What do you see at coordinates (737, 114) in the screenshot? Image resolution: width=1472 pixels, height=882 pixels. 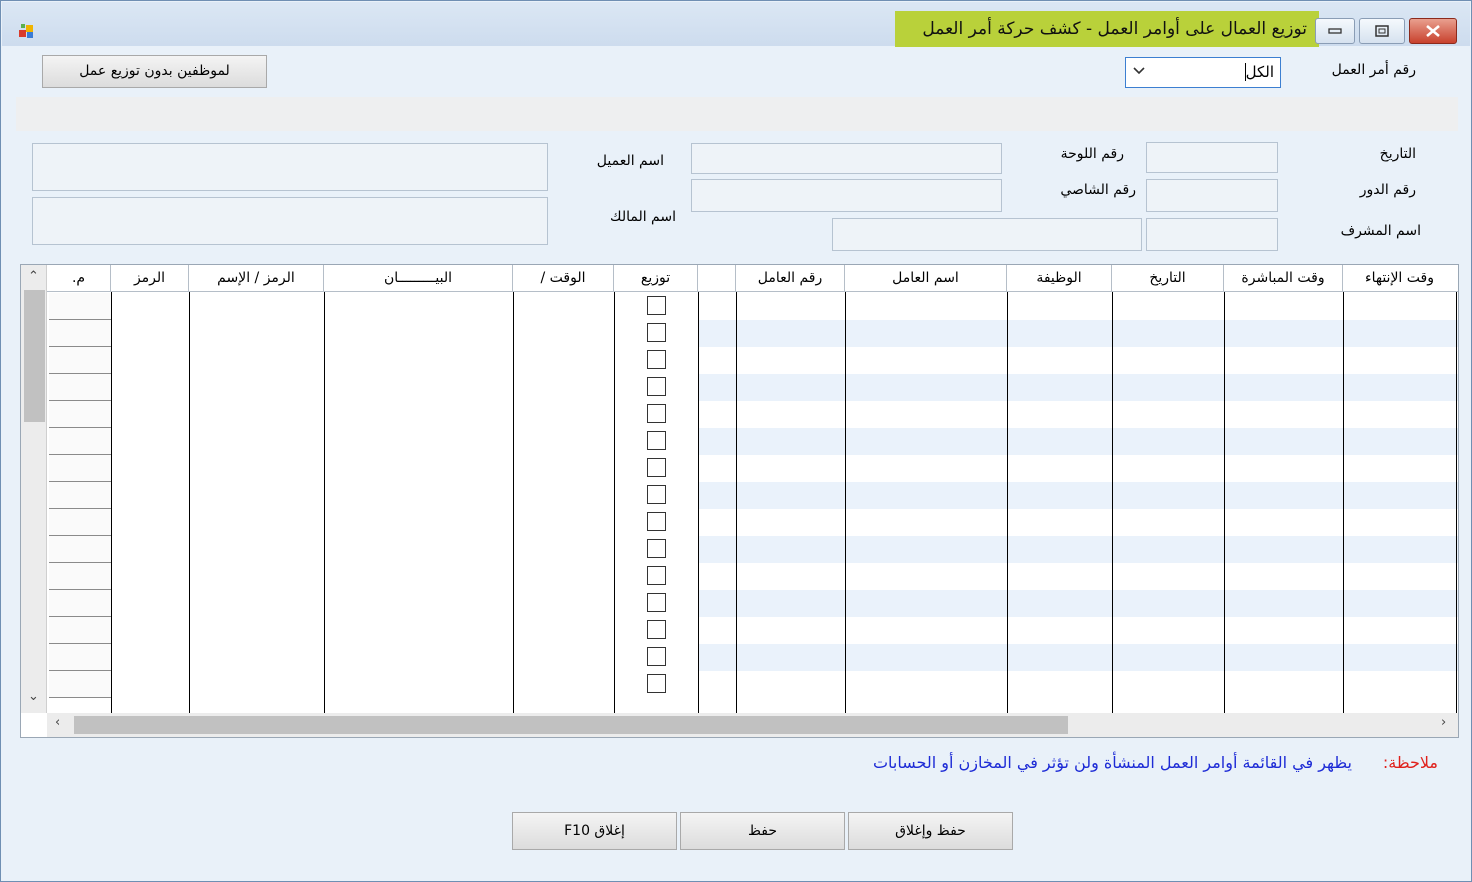 I see `separator-strip` at bounding box center [737, 114].